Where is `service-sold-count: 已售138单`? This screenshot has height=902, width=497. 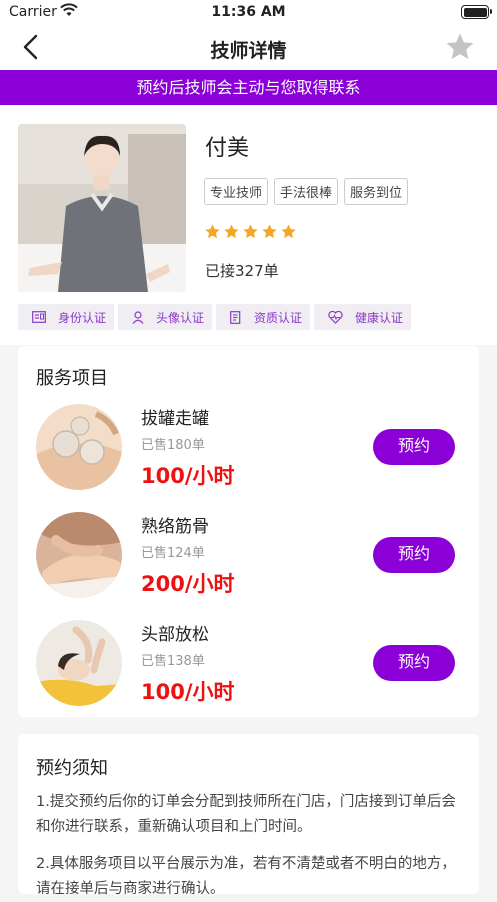 service-sold-count: 已售138单 is located at coordinates (173, 661).